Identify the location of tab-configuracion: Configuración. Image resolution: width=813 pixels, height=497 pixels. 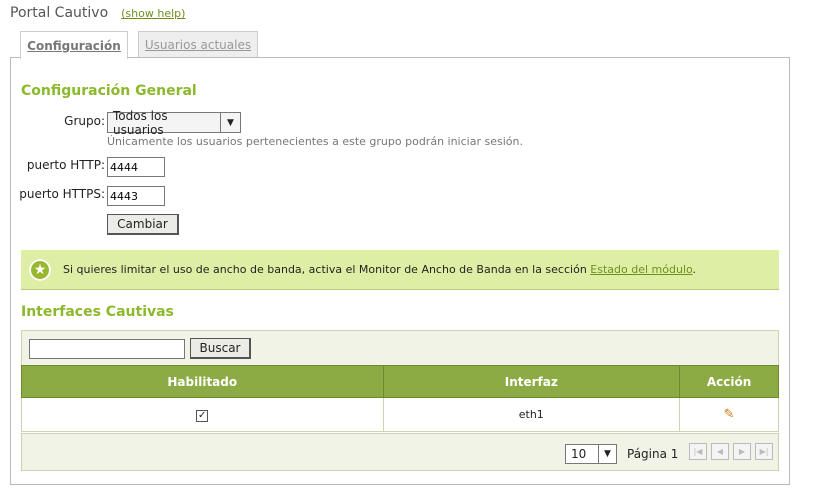
(74, 45).